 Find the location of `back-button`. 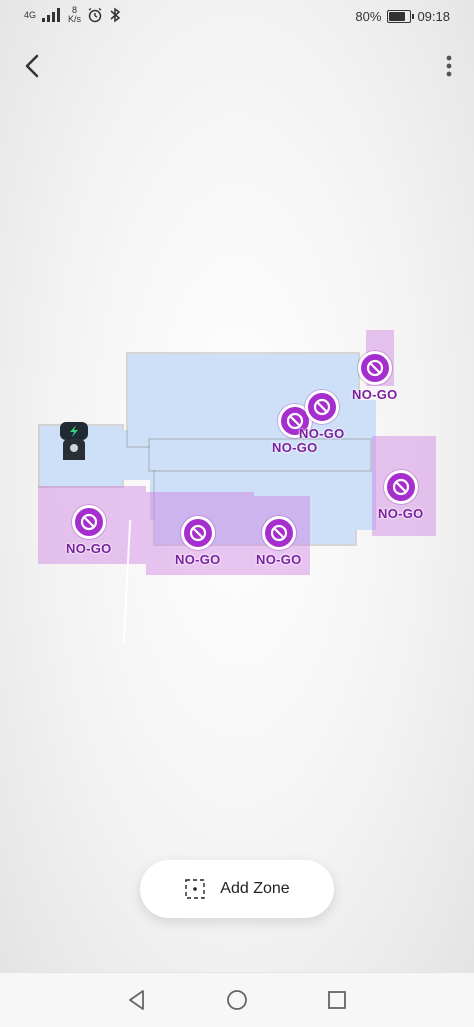

back-button is located at coordinates (32, 66).